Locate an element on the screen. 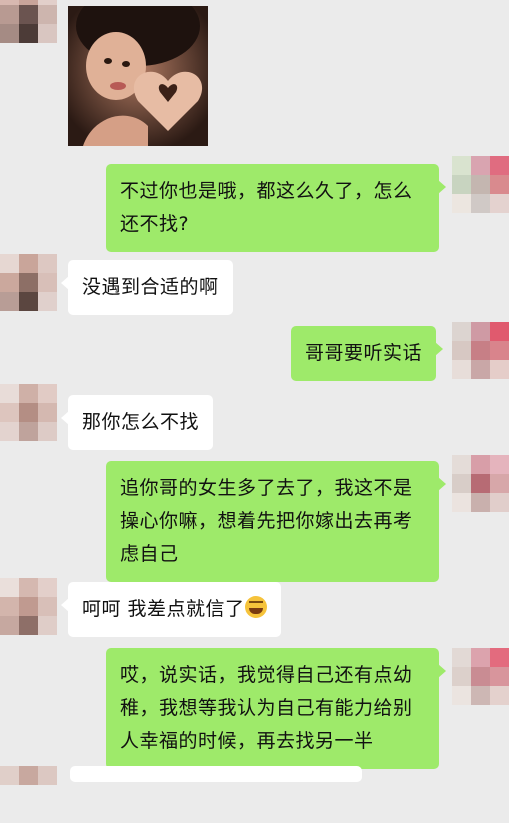 Image resolution: width=509 pixels, height=823 pixels. message-bubble-outgoing: 不过你也是哦，都这么久了，怎么还不找? is located at coordinates (276, 208).